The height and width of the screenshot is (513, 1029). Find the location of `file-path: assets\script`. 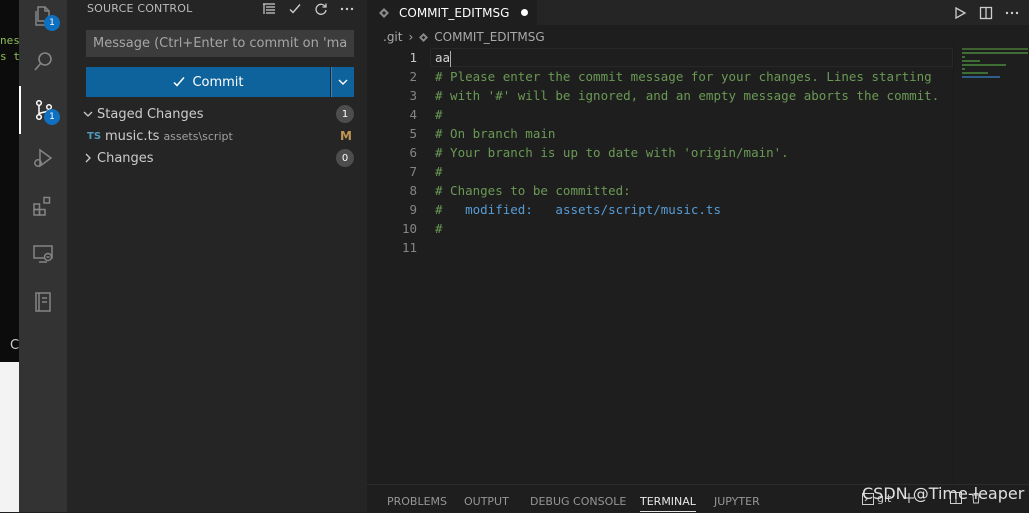

file-path: assets\script is located at coordinates (198, 136).